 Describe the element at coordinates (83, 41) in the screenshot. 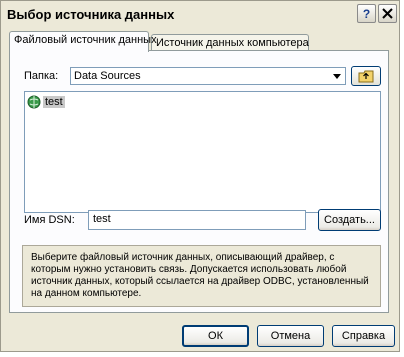

I see `tab-file-dsn: Файловый источник данных` at that location.